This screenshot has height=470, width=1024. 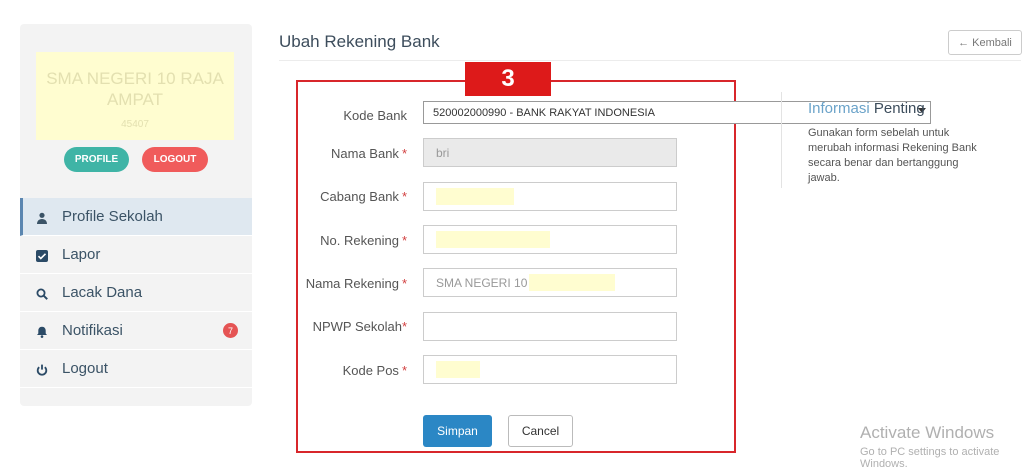 What do you see at coordinates (550, 326) in the screenshot?
I see `npwp-field` at bounding box center [550, 326].